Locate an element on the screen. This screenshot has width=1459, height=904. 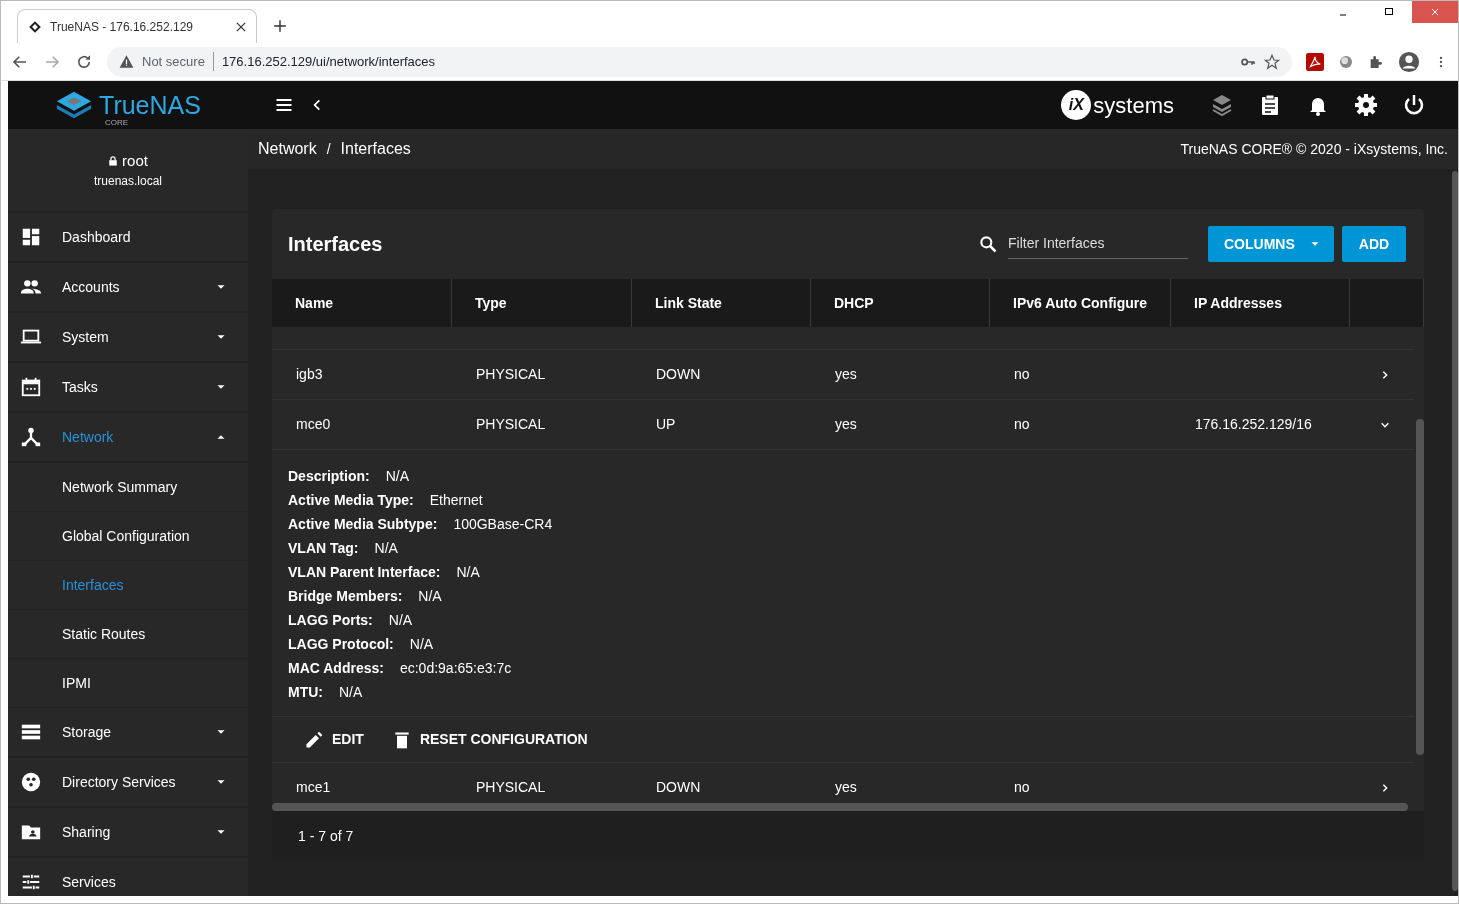
pdf-extension-icon is located at coordinates (1315, 61).